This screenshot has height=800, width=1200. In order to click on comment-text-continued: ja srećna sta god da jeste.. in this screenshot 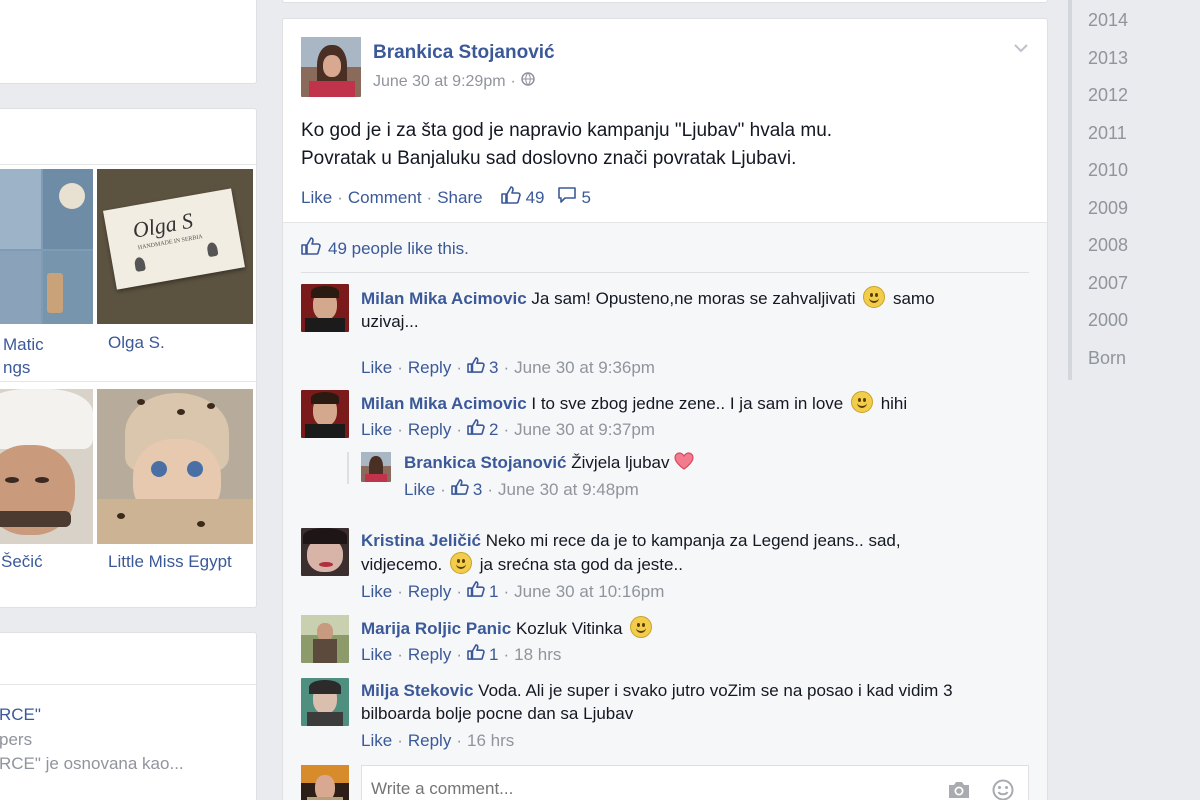, I will do `click(581, 564)`.